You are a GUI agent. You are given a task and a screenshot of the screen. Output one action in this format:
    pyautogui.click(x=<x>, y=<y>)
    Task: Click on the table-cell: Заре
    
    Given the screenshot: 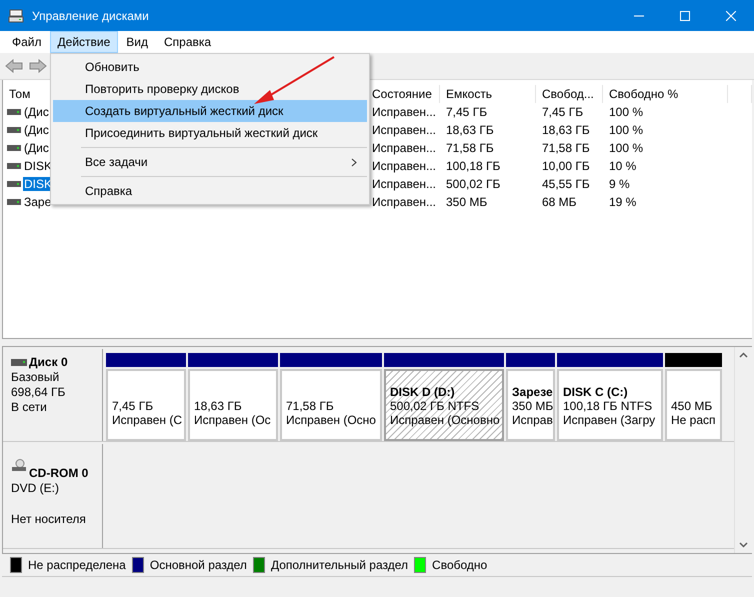 What is the action you would take?
    pyautogui.click(x=37, y=202)
    